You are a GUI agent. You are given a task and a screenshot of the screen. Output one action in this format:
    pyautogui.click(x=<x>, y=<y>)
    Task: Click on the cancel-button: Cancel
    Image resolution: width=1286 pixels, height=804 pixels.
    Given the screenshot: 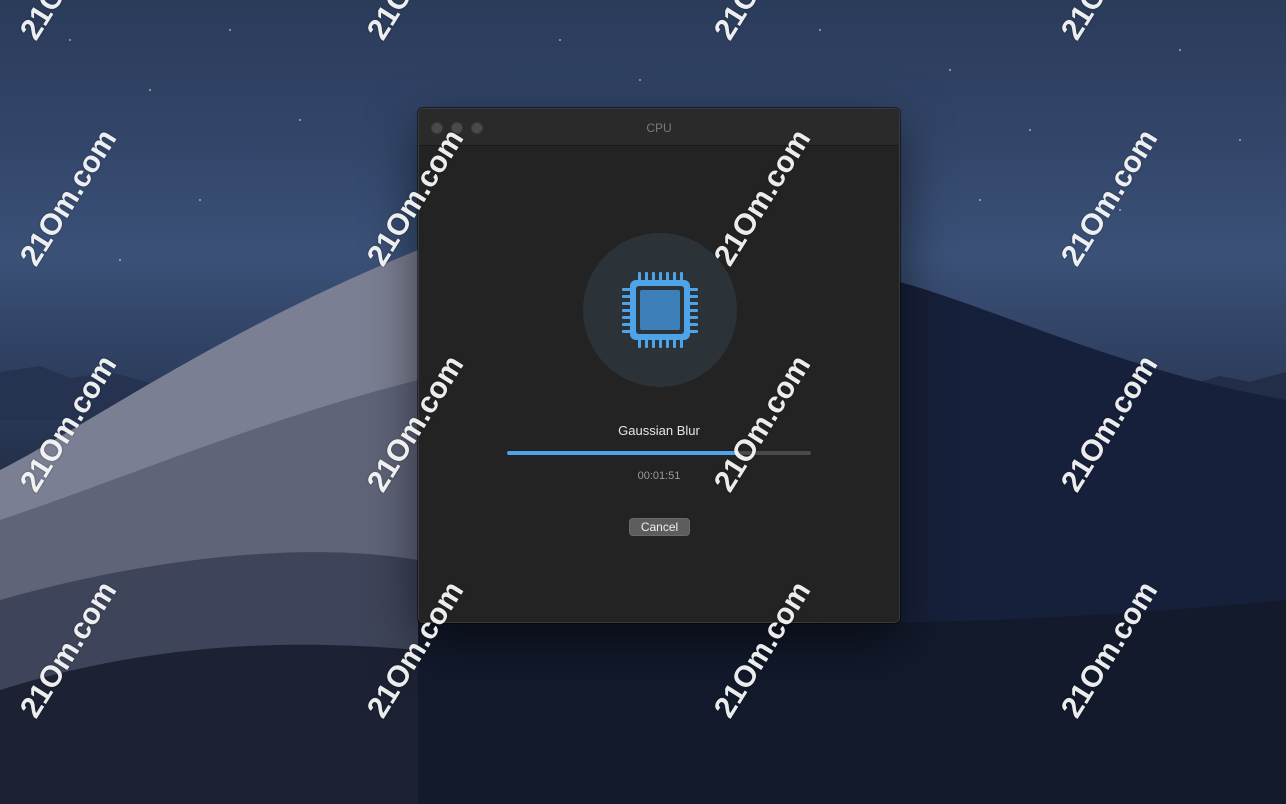 What is the action you would take?
    pyautogui.click(x=659, y=527)
    